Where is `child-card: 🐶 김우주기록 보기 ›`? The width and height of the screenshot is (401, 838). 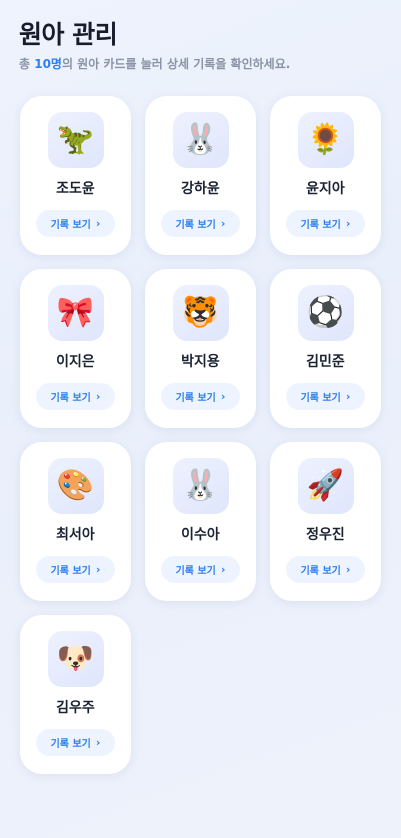 child-card: 🐶 김우주기록 보기 › is located at coordinates (75, 694).